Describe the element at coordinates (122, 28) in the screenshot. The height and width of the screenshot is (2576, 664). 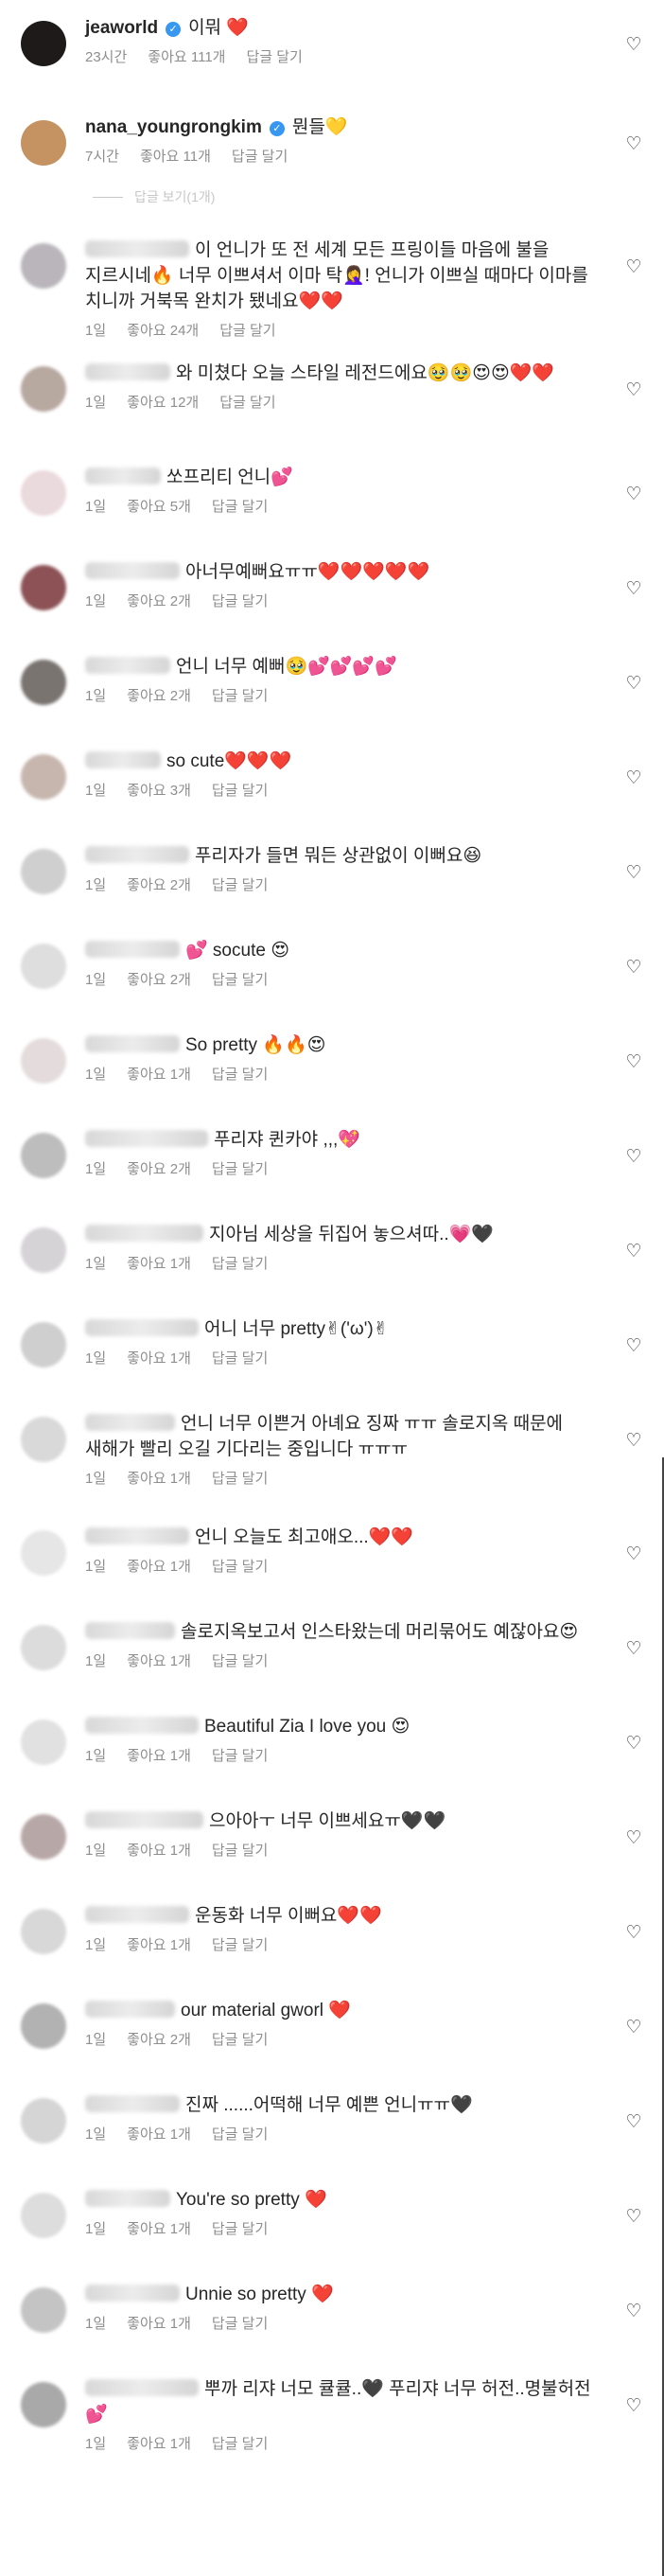
I see `username: jeaworld` at that location.